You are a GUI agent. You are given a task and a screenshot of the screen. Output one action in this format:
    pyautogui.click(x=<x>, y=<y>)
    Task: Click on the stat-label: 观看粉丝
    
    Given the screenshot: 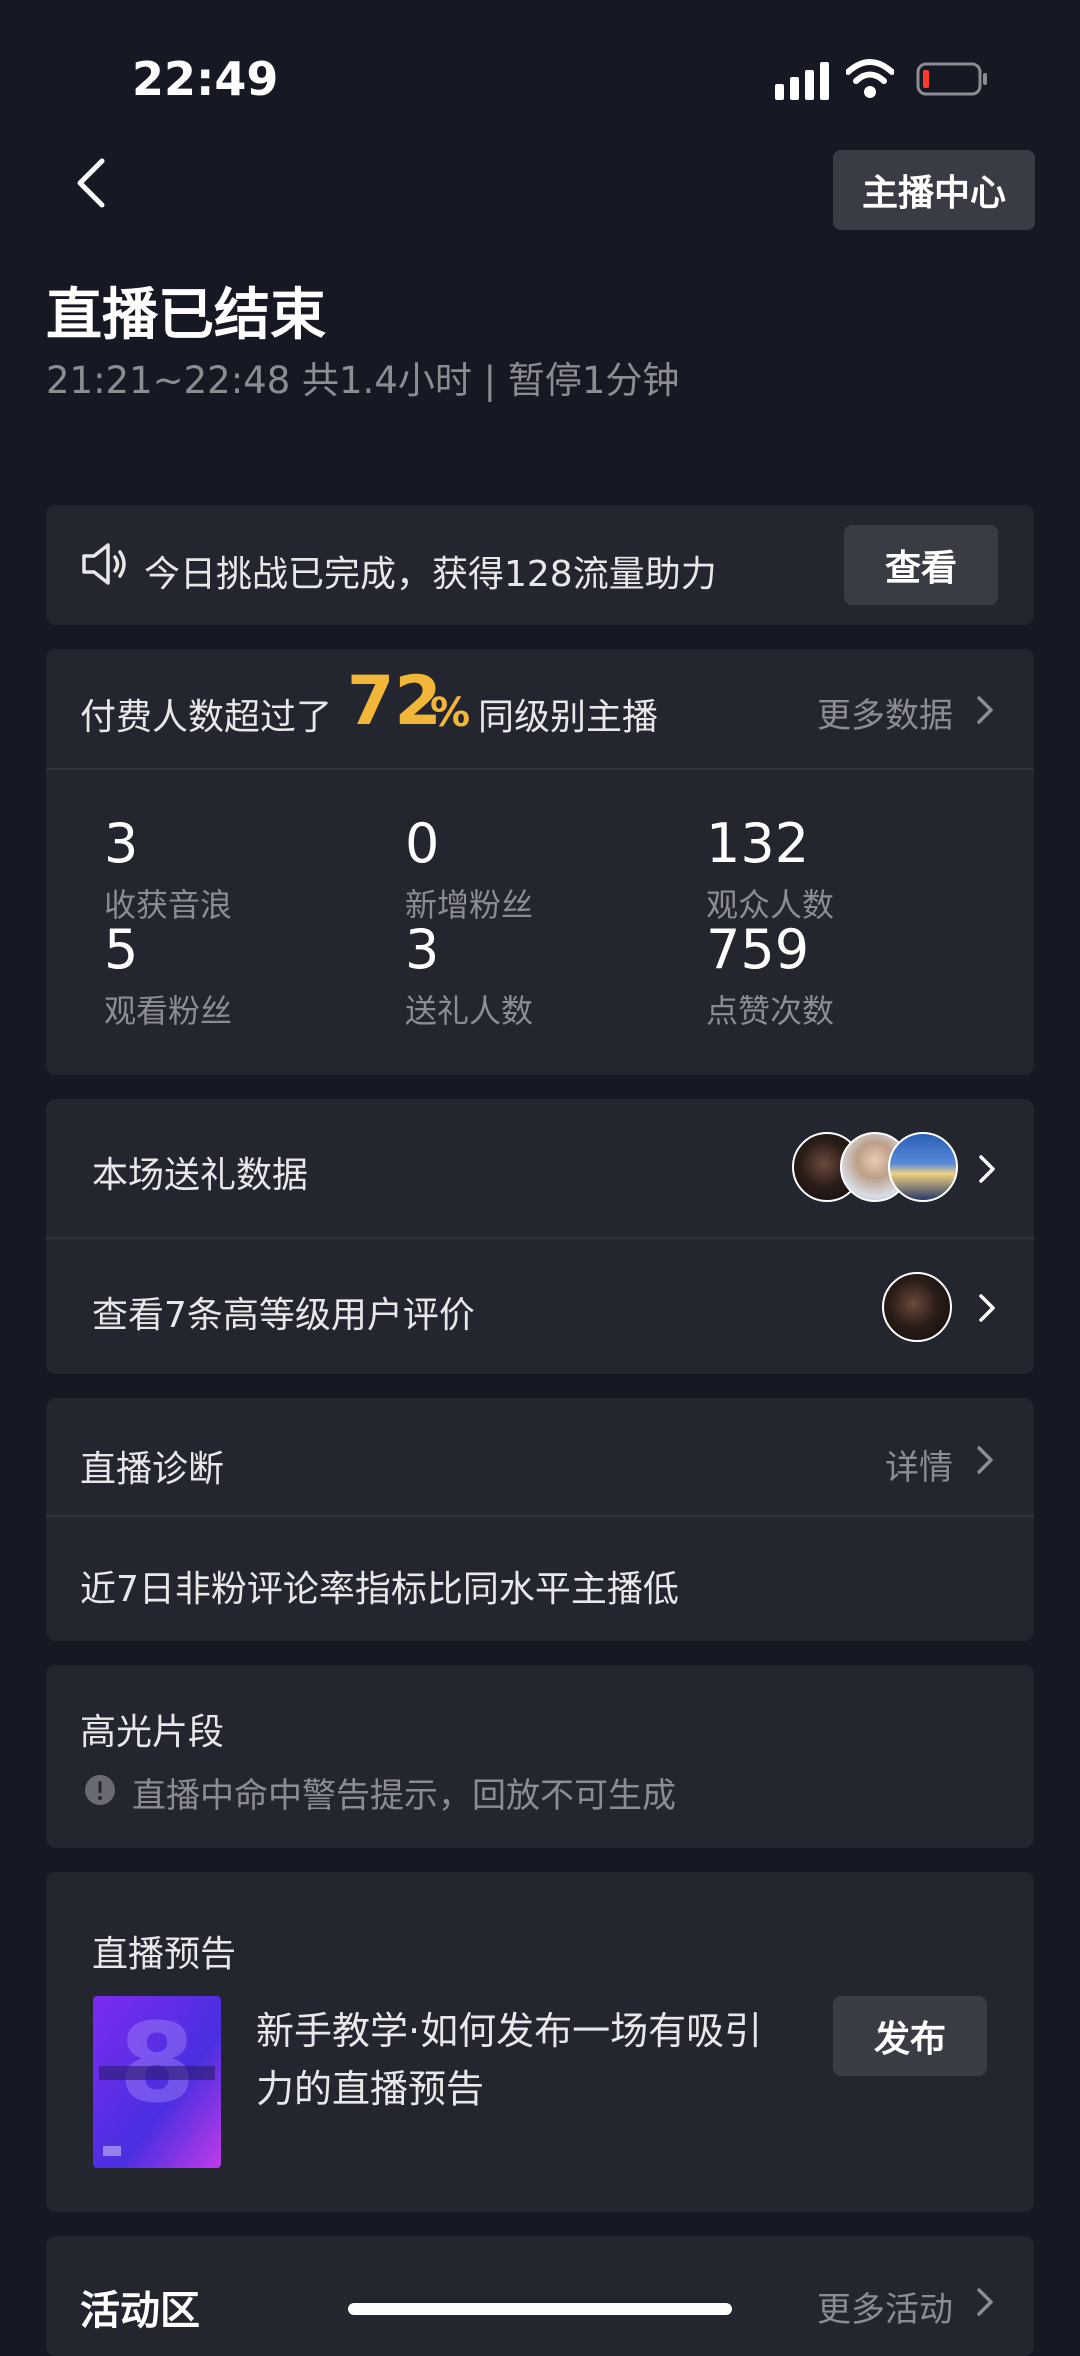 What is the action you would take?
    pyautogui.click(x=168, y=1011)
    